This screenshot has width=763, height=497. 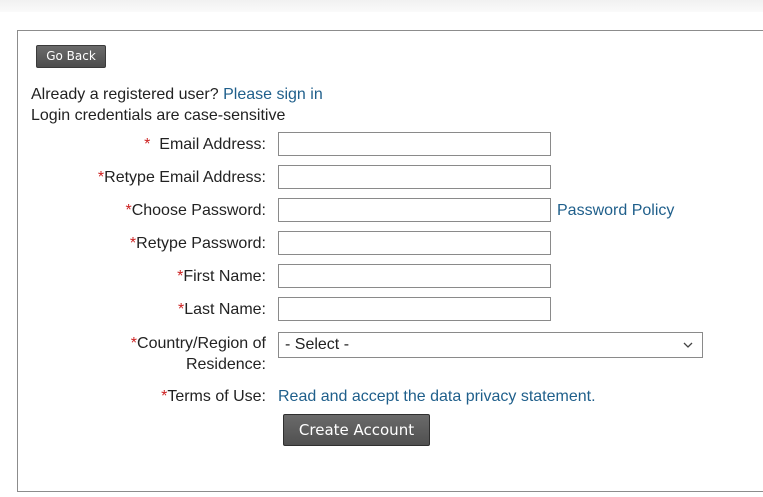 I want to click on required-marker: *, so click(x=147, y=144).